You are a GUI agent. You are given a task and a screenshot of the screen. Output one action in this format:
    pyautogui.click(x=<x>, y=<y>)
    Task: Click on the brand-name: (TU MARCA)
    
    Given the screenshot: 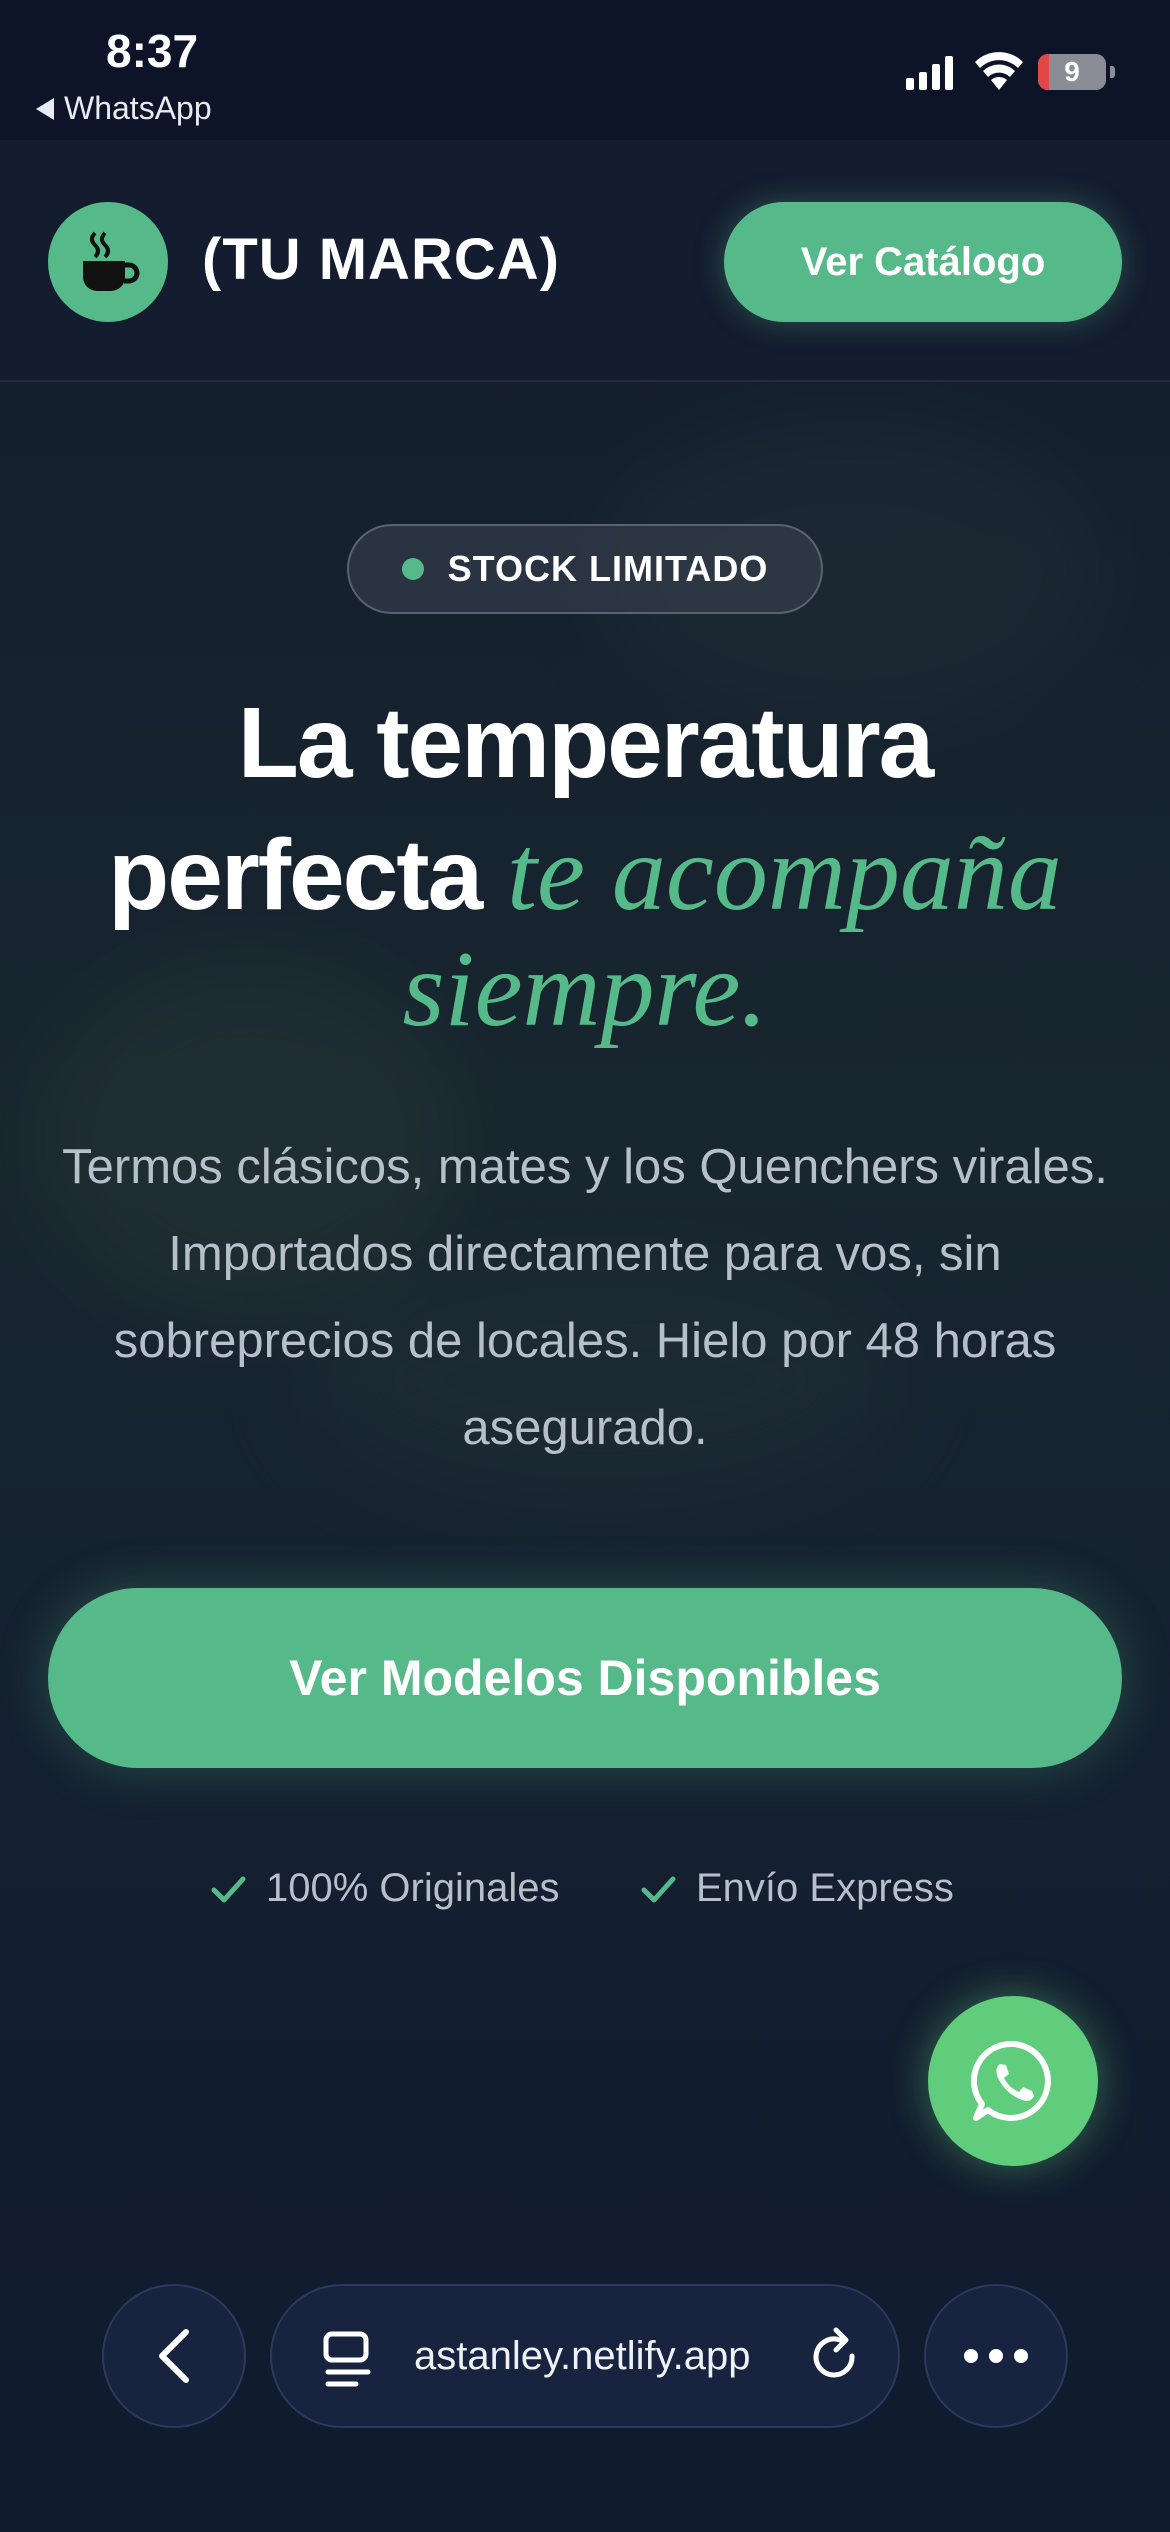 What is the action you would take?
    pyautogui.click(x=381, y=259)
    